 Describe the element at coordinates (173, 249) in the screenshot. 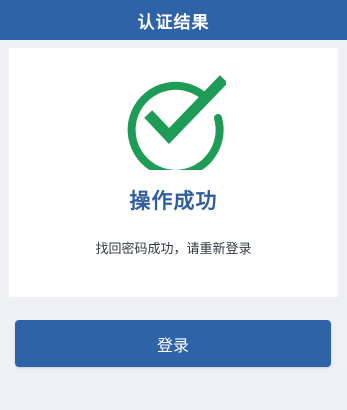

I see `result-message: 找回密码成功，请重新登录` at that location.